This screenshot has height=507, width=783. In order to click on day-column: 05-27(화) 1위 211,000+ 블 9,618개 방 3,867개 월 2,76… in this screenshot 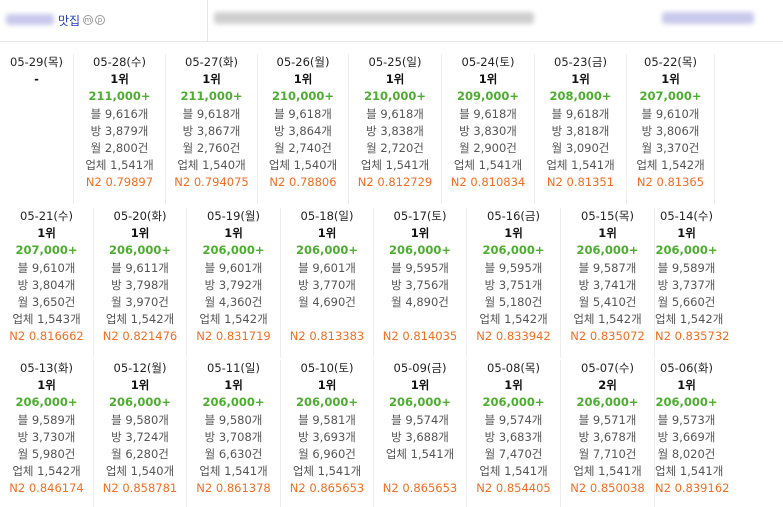, I will do `click(212, 129)`.